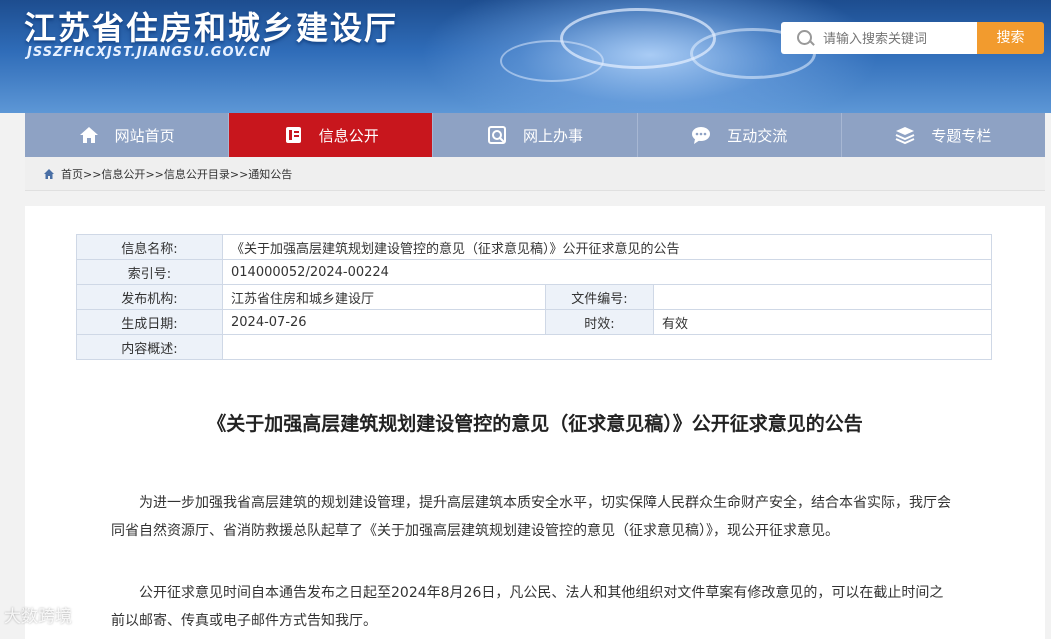  What do you see at coordinates (757, 135) in the screenshot?
I see `nav-item-label: 互动交流` at bounding box center [757, 135].